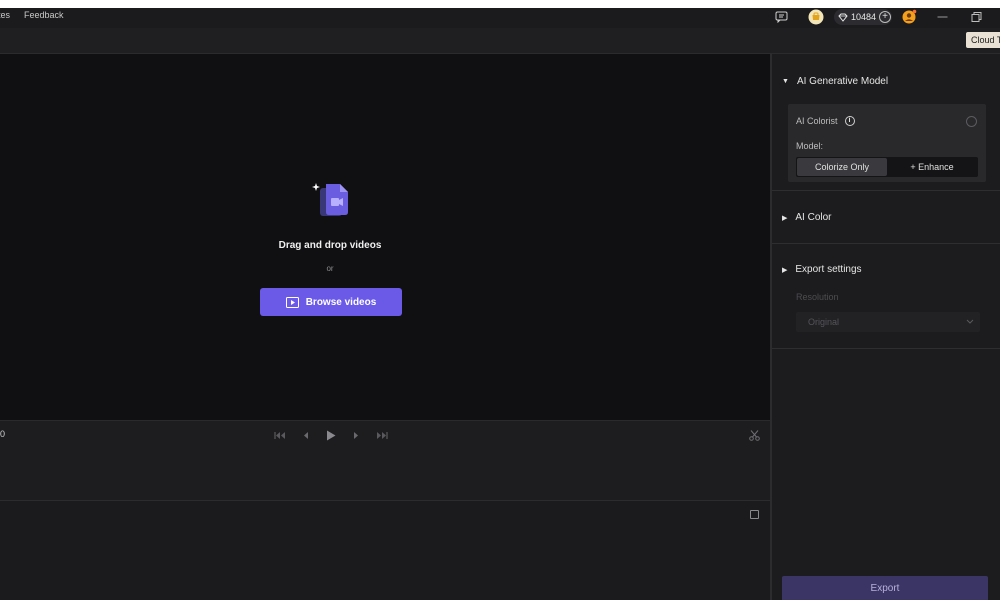 This screenshot has width=1000, height=600. I want to click on minimize-icon, so click(942, 17).